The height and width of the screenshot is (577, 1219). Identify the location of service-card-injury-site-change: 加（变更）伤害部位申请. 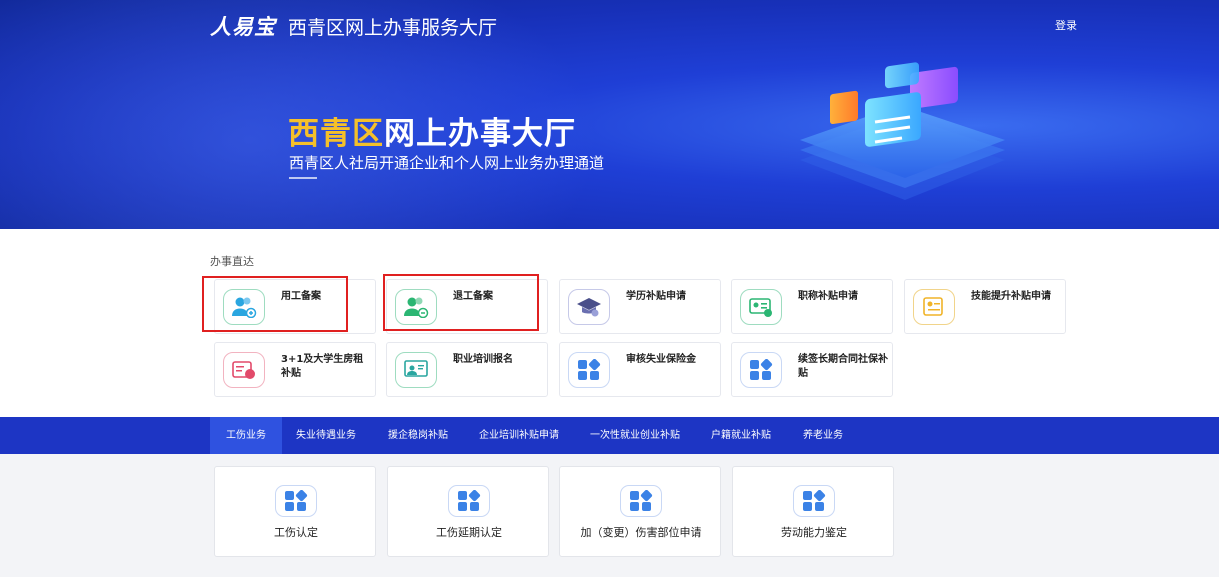
(640, 511).